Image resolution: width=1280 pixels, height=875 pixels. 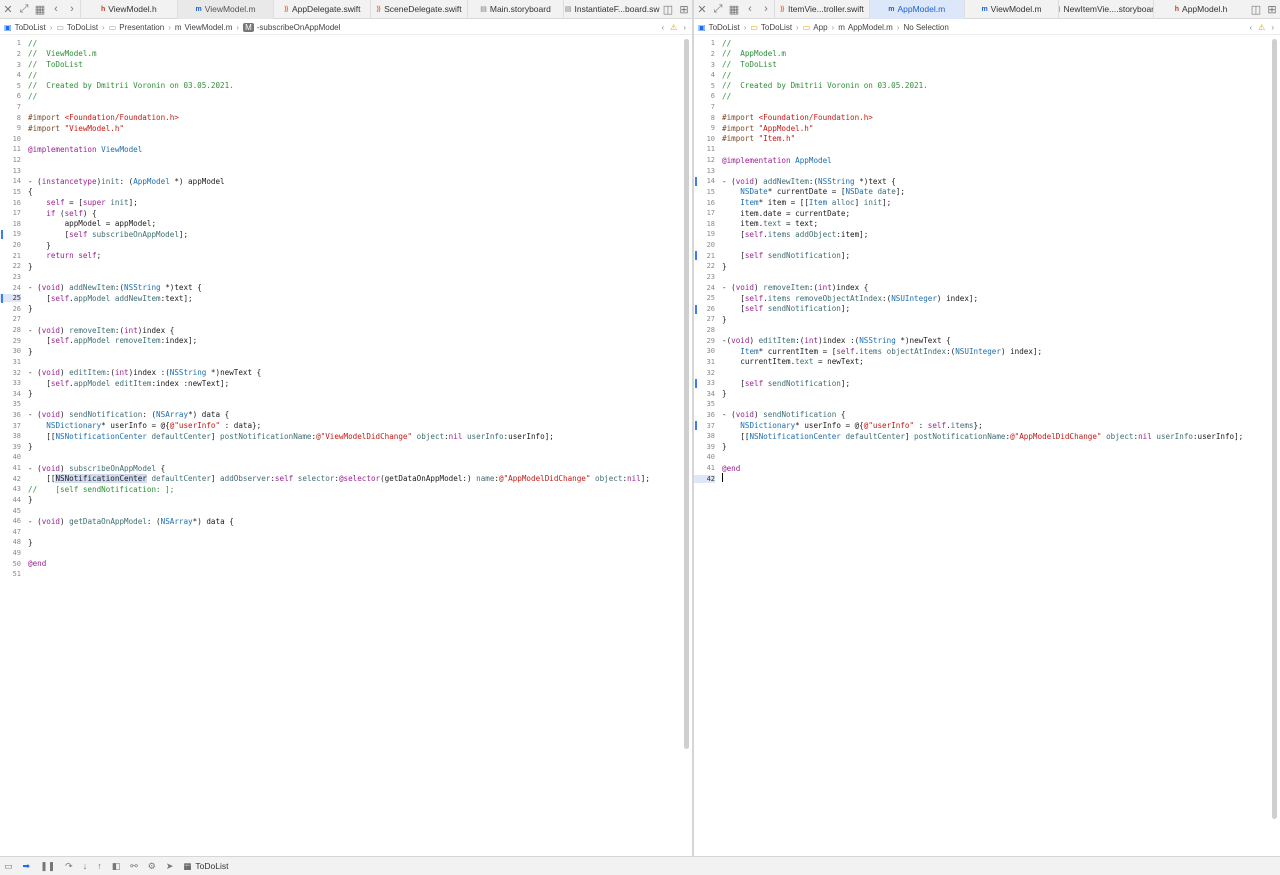 What do you see at coordinates (10, 362) in the screenshot?
I see `line-number: 31` at bounding box center [10, 362].